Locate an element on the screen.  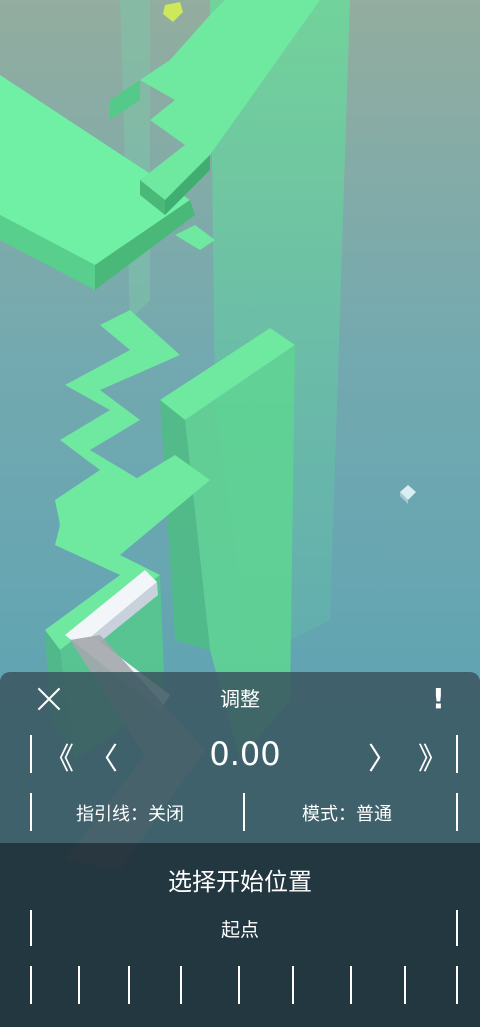
panel-title: 调整 is located at coordinates (240, 699).